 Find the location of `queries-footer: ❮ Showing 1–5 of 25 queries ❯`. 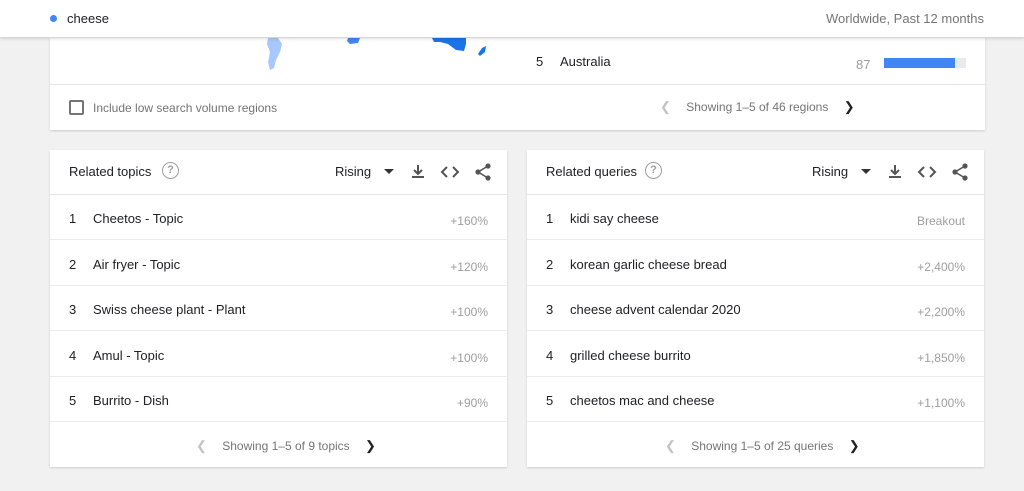

queries-footer: ❮ Showing 1–5 of 25 queries ❯ is located at coordinates (755, 445).